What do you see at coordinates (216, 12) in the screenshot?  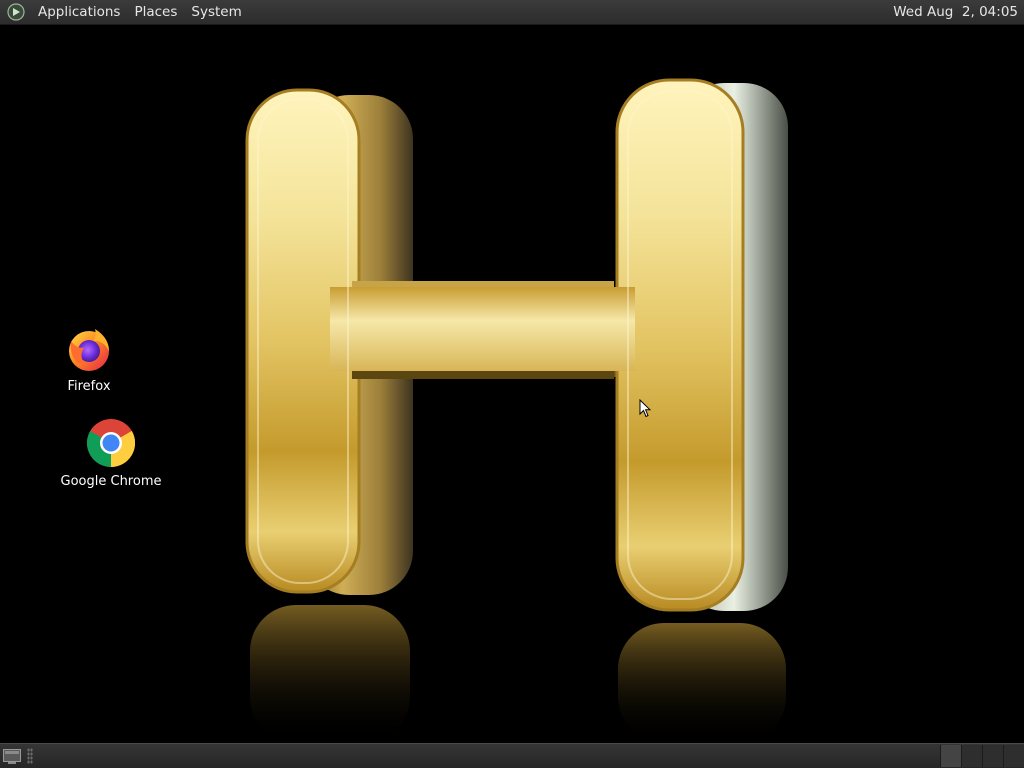 I see `system-menu: System` at bounding box center [216, 12].